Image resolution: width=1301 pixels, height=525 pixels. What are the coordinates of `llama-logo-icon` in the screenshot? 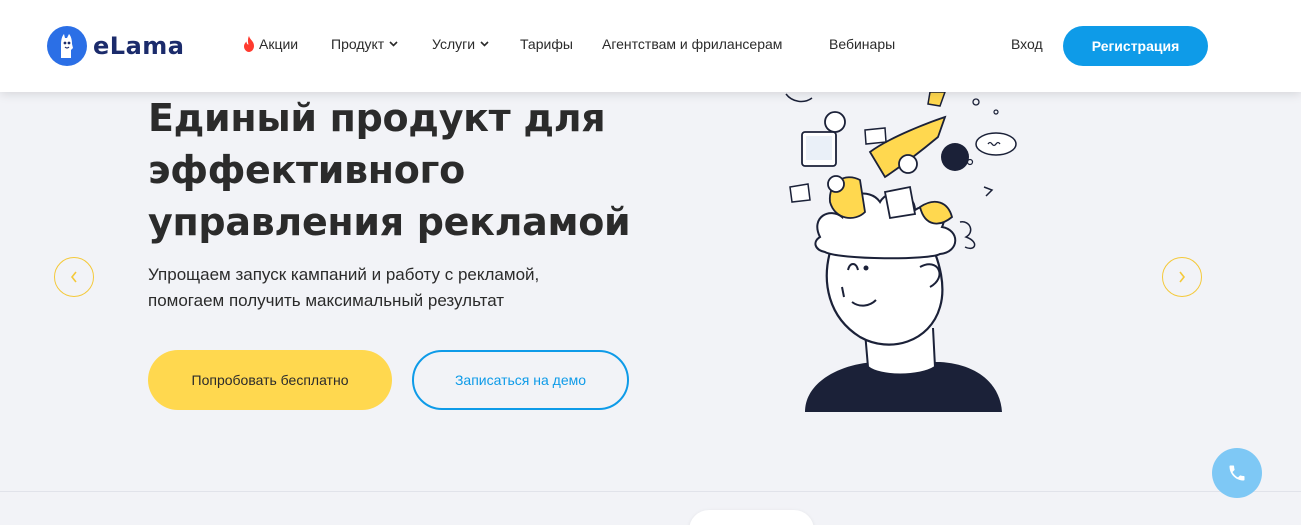 It's located at (67, 46).